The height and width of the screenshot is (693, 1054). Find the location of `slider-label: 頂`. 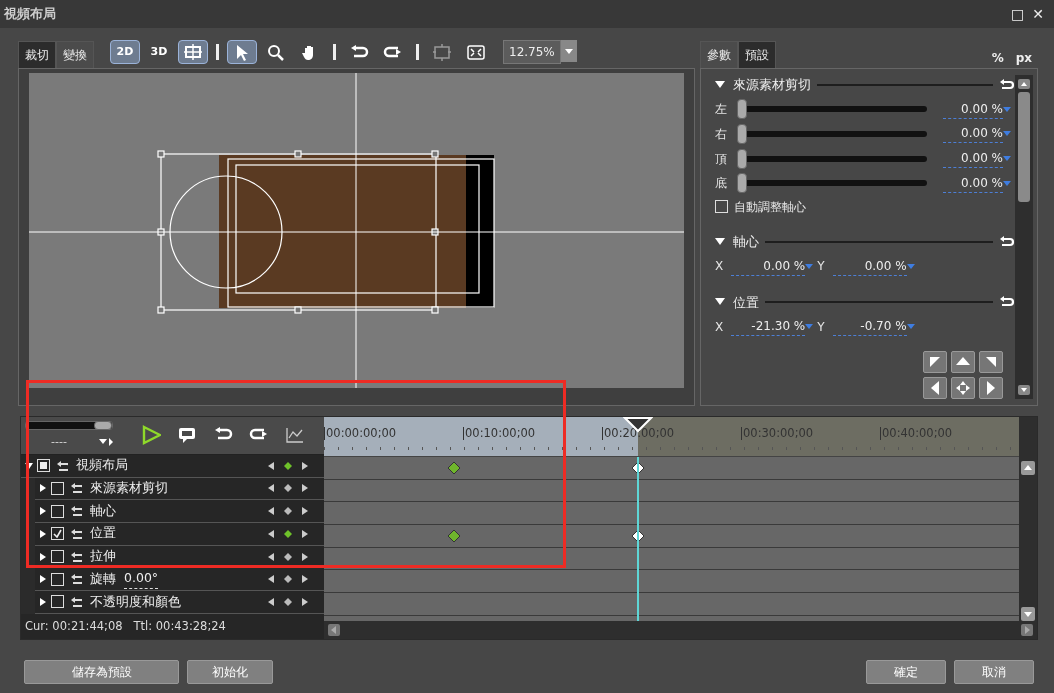

slider-label: 頂 is located at coordinates (721, 159).